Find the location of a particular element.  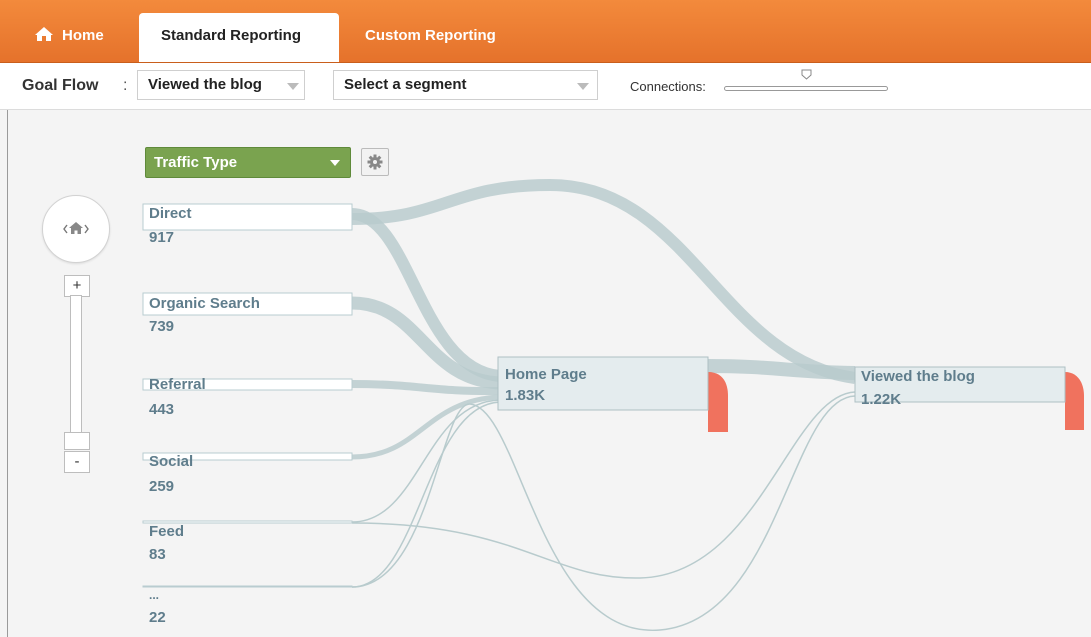

pan-control is located at coordinates (76, 229).